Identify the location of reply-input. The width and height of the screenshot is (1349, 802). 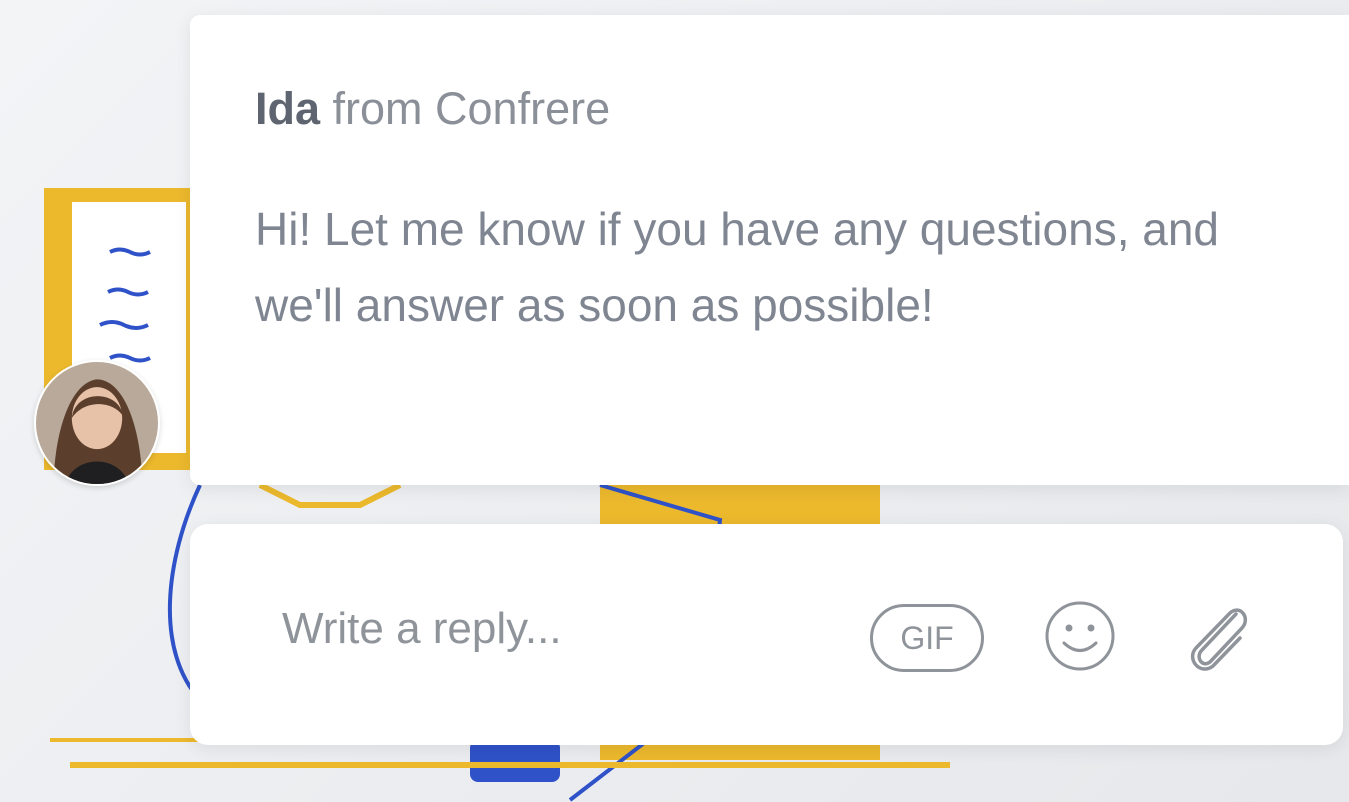
(562, 629).